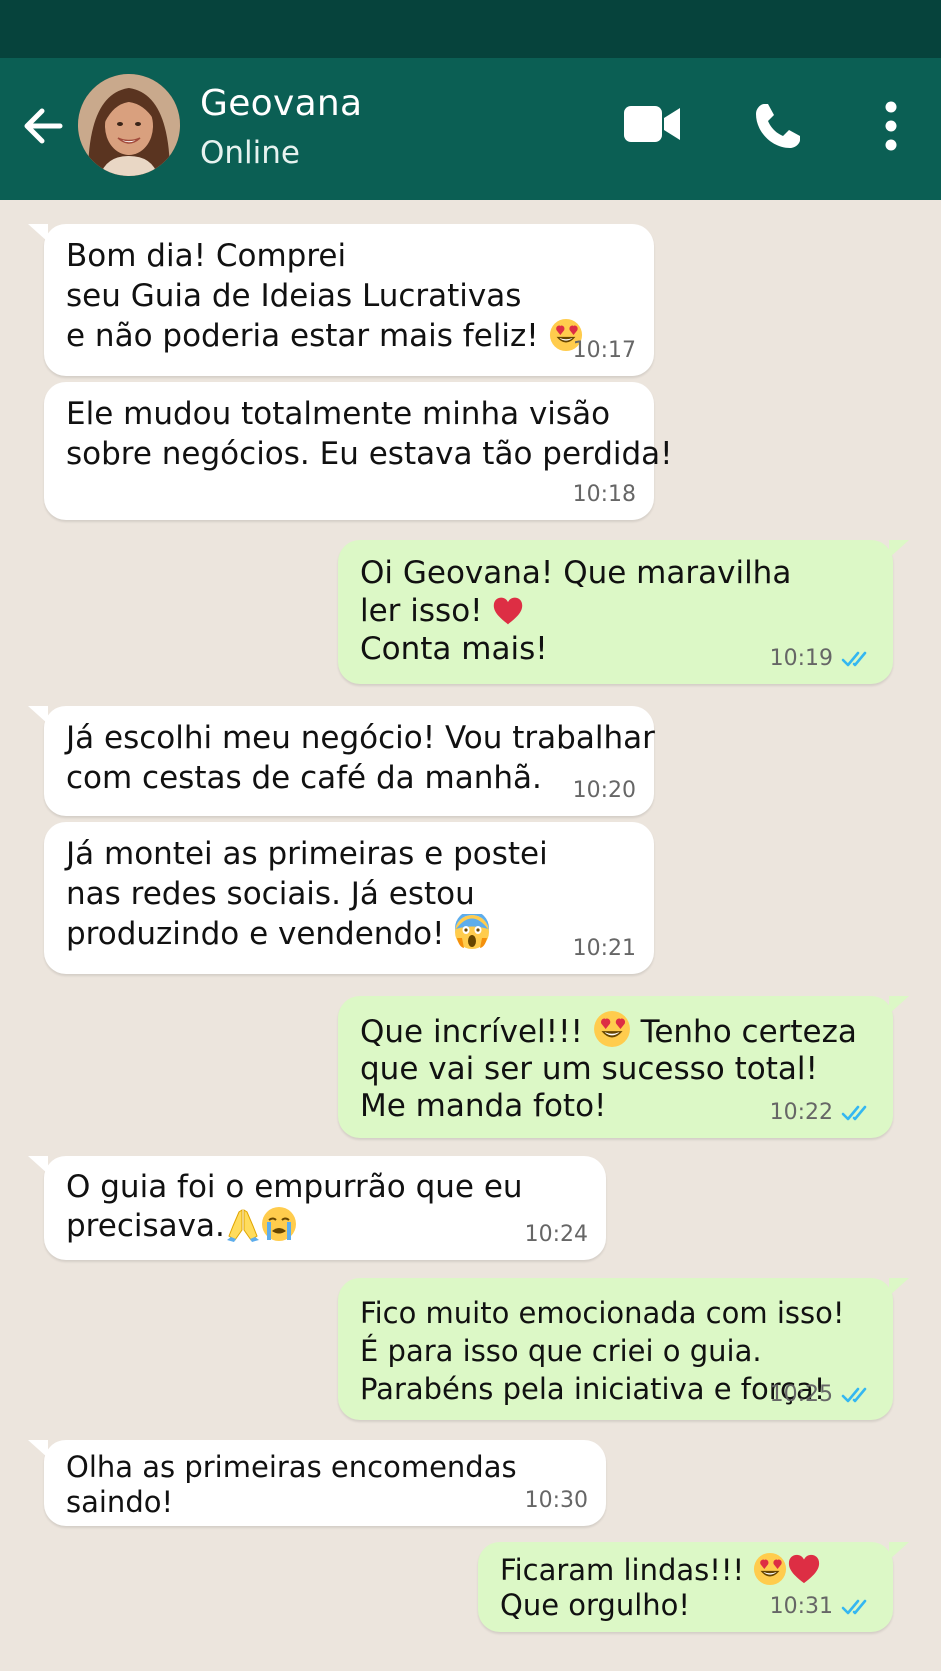 The width and height of the screenshot is (941, 1671). I want to click on message-text: Já escolhi meu negócio! Vou trabalhar, so click(360, 738).